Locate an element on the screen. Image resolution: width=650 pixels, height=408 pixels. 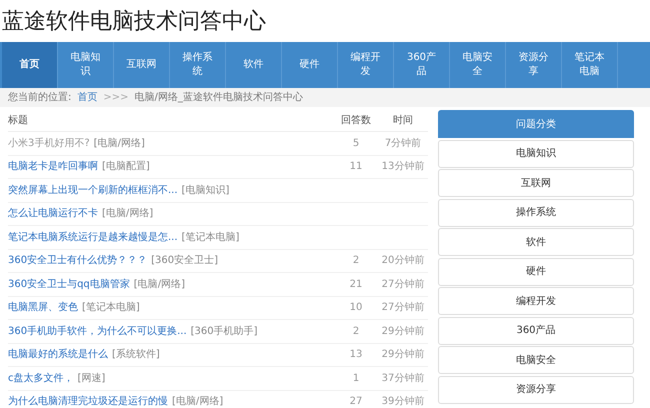
time-ago: 13分钟前 is located at coordinates (403, 167).